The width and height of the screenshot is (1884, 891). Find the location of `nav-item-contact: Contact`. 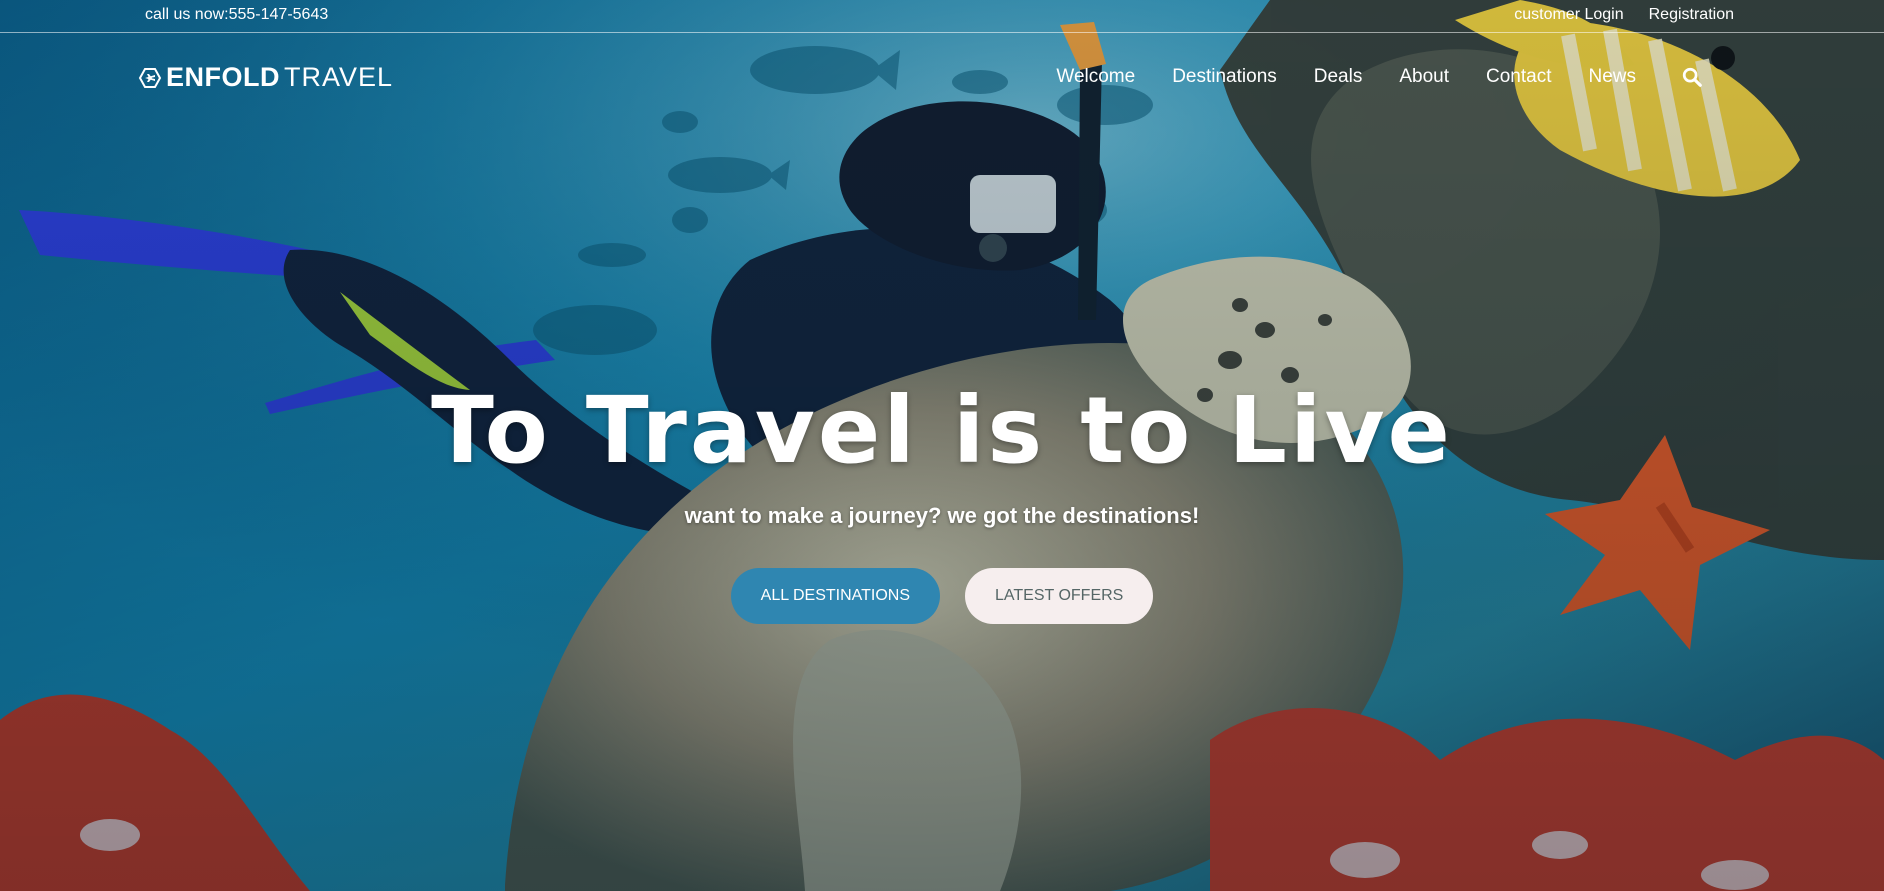

nav-item-contact: Contact is located at coordinates (1518, 77).